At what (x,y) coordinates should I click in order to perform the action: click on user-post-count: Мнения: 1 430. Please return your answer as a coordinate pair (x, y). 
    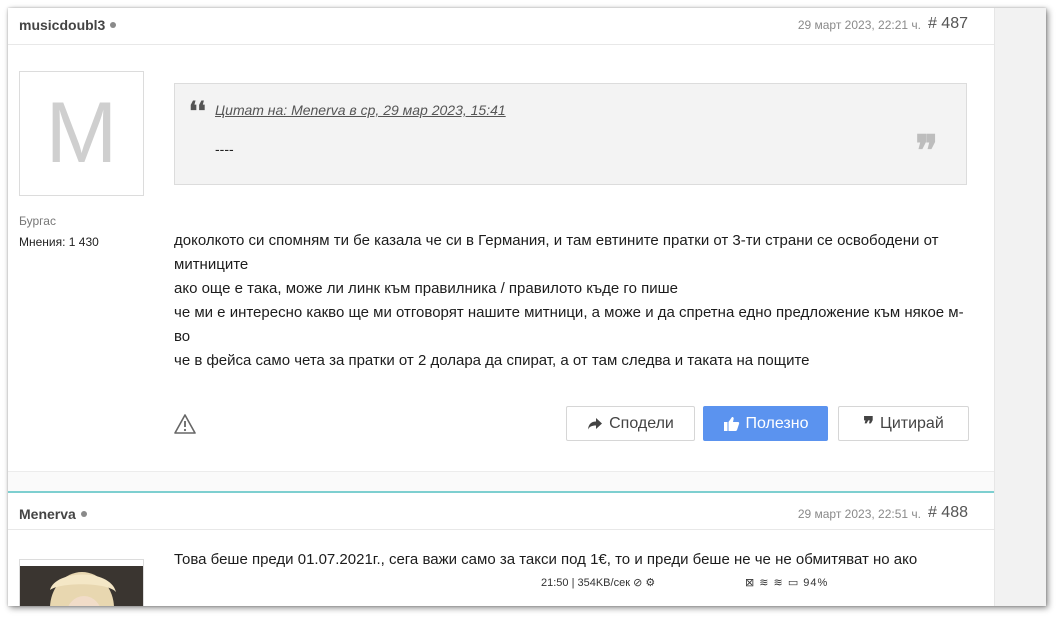
    Looking at the image, I should click on (59, 242).